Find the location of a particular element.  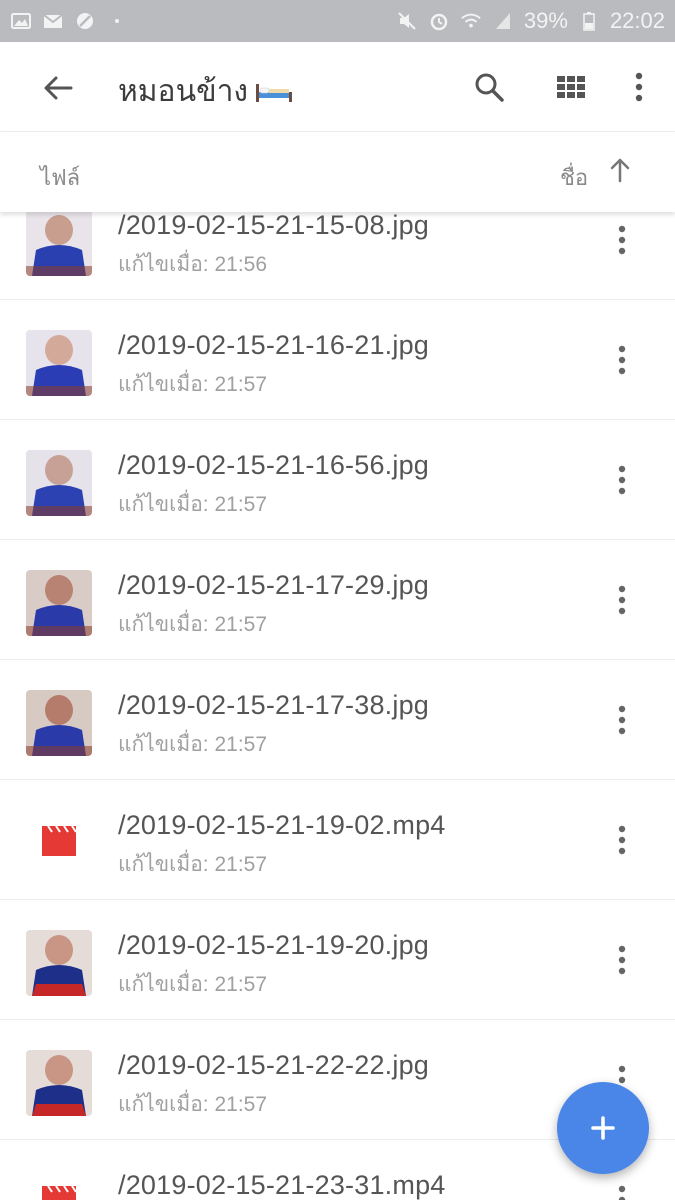

mute-icon is located at coordinates (407, 21).